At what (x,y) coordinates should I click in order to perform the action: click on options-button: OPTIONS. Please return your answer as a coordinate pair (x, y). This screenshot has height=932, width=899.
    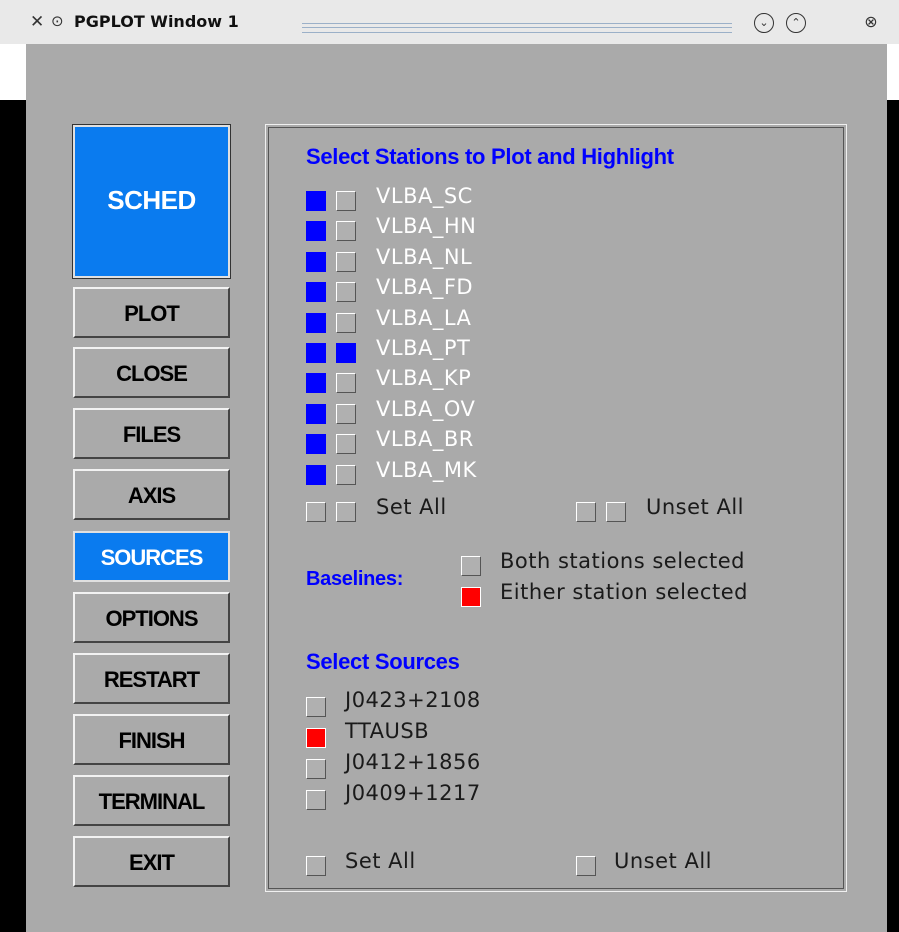
    Looking at the image, I should click on (151, 617).